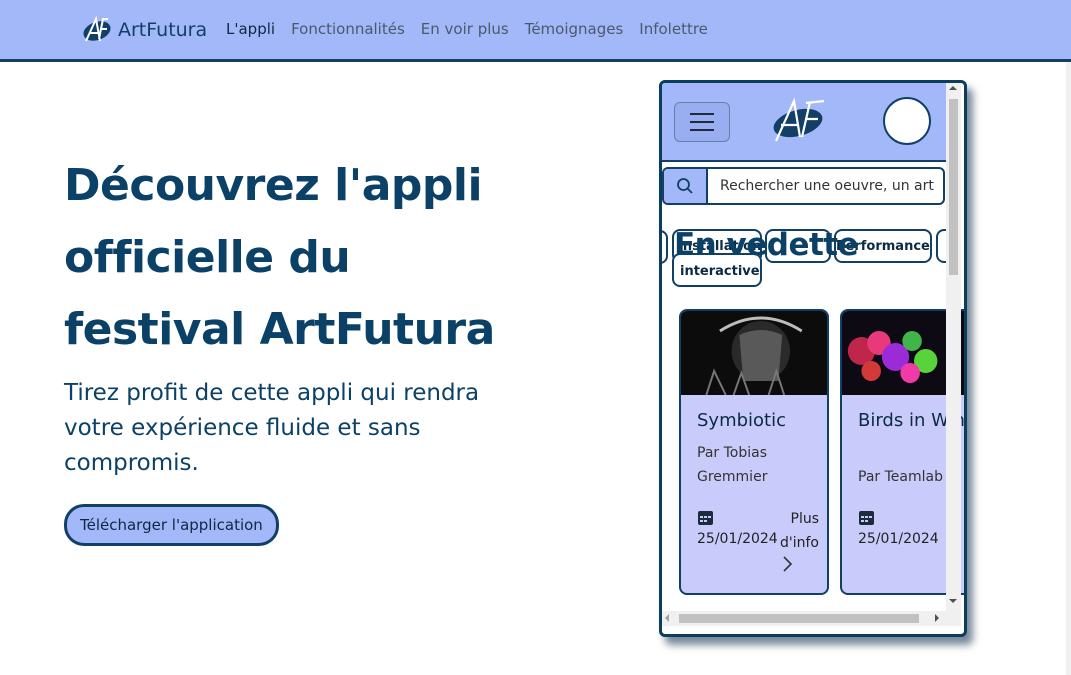 The image size is (1071, 675). I want to click on vertical-scrollbar, so click(953, 347).